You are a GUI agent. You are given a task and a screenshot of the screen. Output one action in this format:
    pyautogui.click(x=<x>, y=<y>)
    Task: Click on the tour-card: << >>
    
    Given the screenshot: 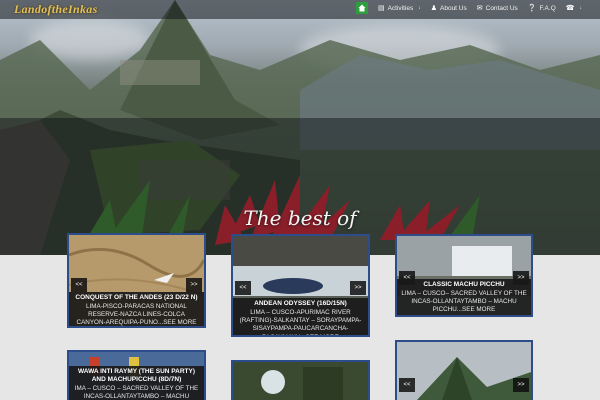 What is the action you would take?
    pyautogui.click(x=464, y=370)
    